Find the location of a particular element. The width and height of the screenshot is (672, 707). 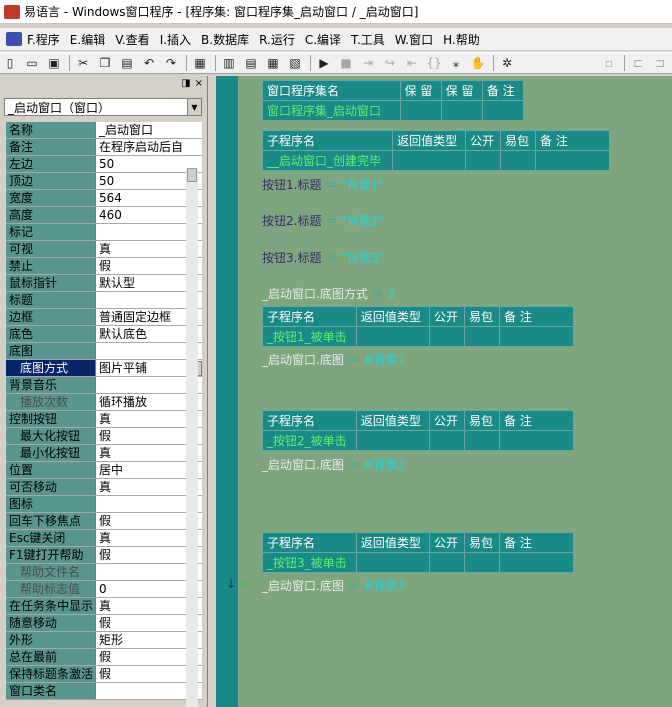

property-row: 底图方式图片平铺▼ is located at coordinates (104, 368).